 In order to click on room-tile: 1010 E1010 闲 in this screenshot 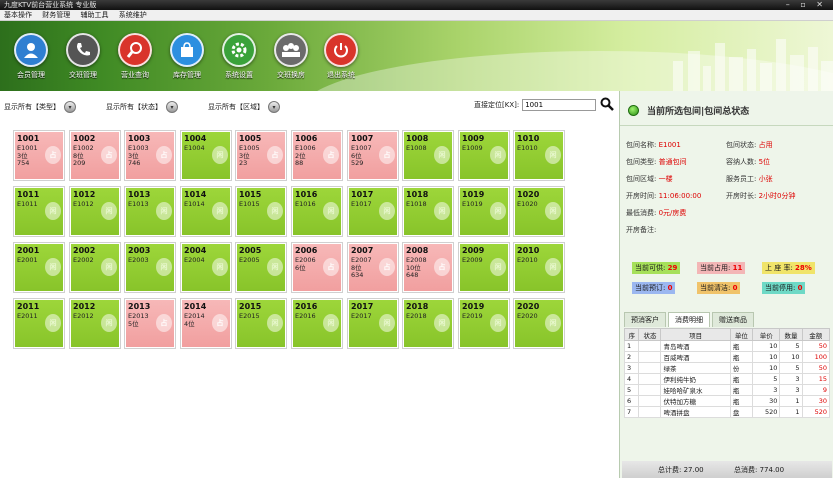, I will do `click(539, 155)`.